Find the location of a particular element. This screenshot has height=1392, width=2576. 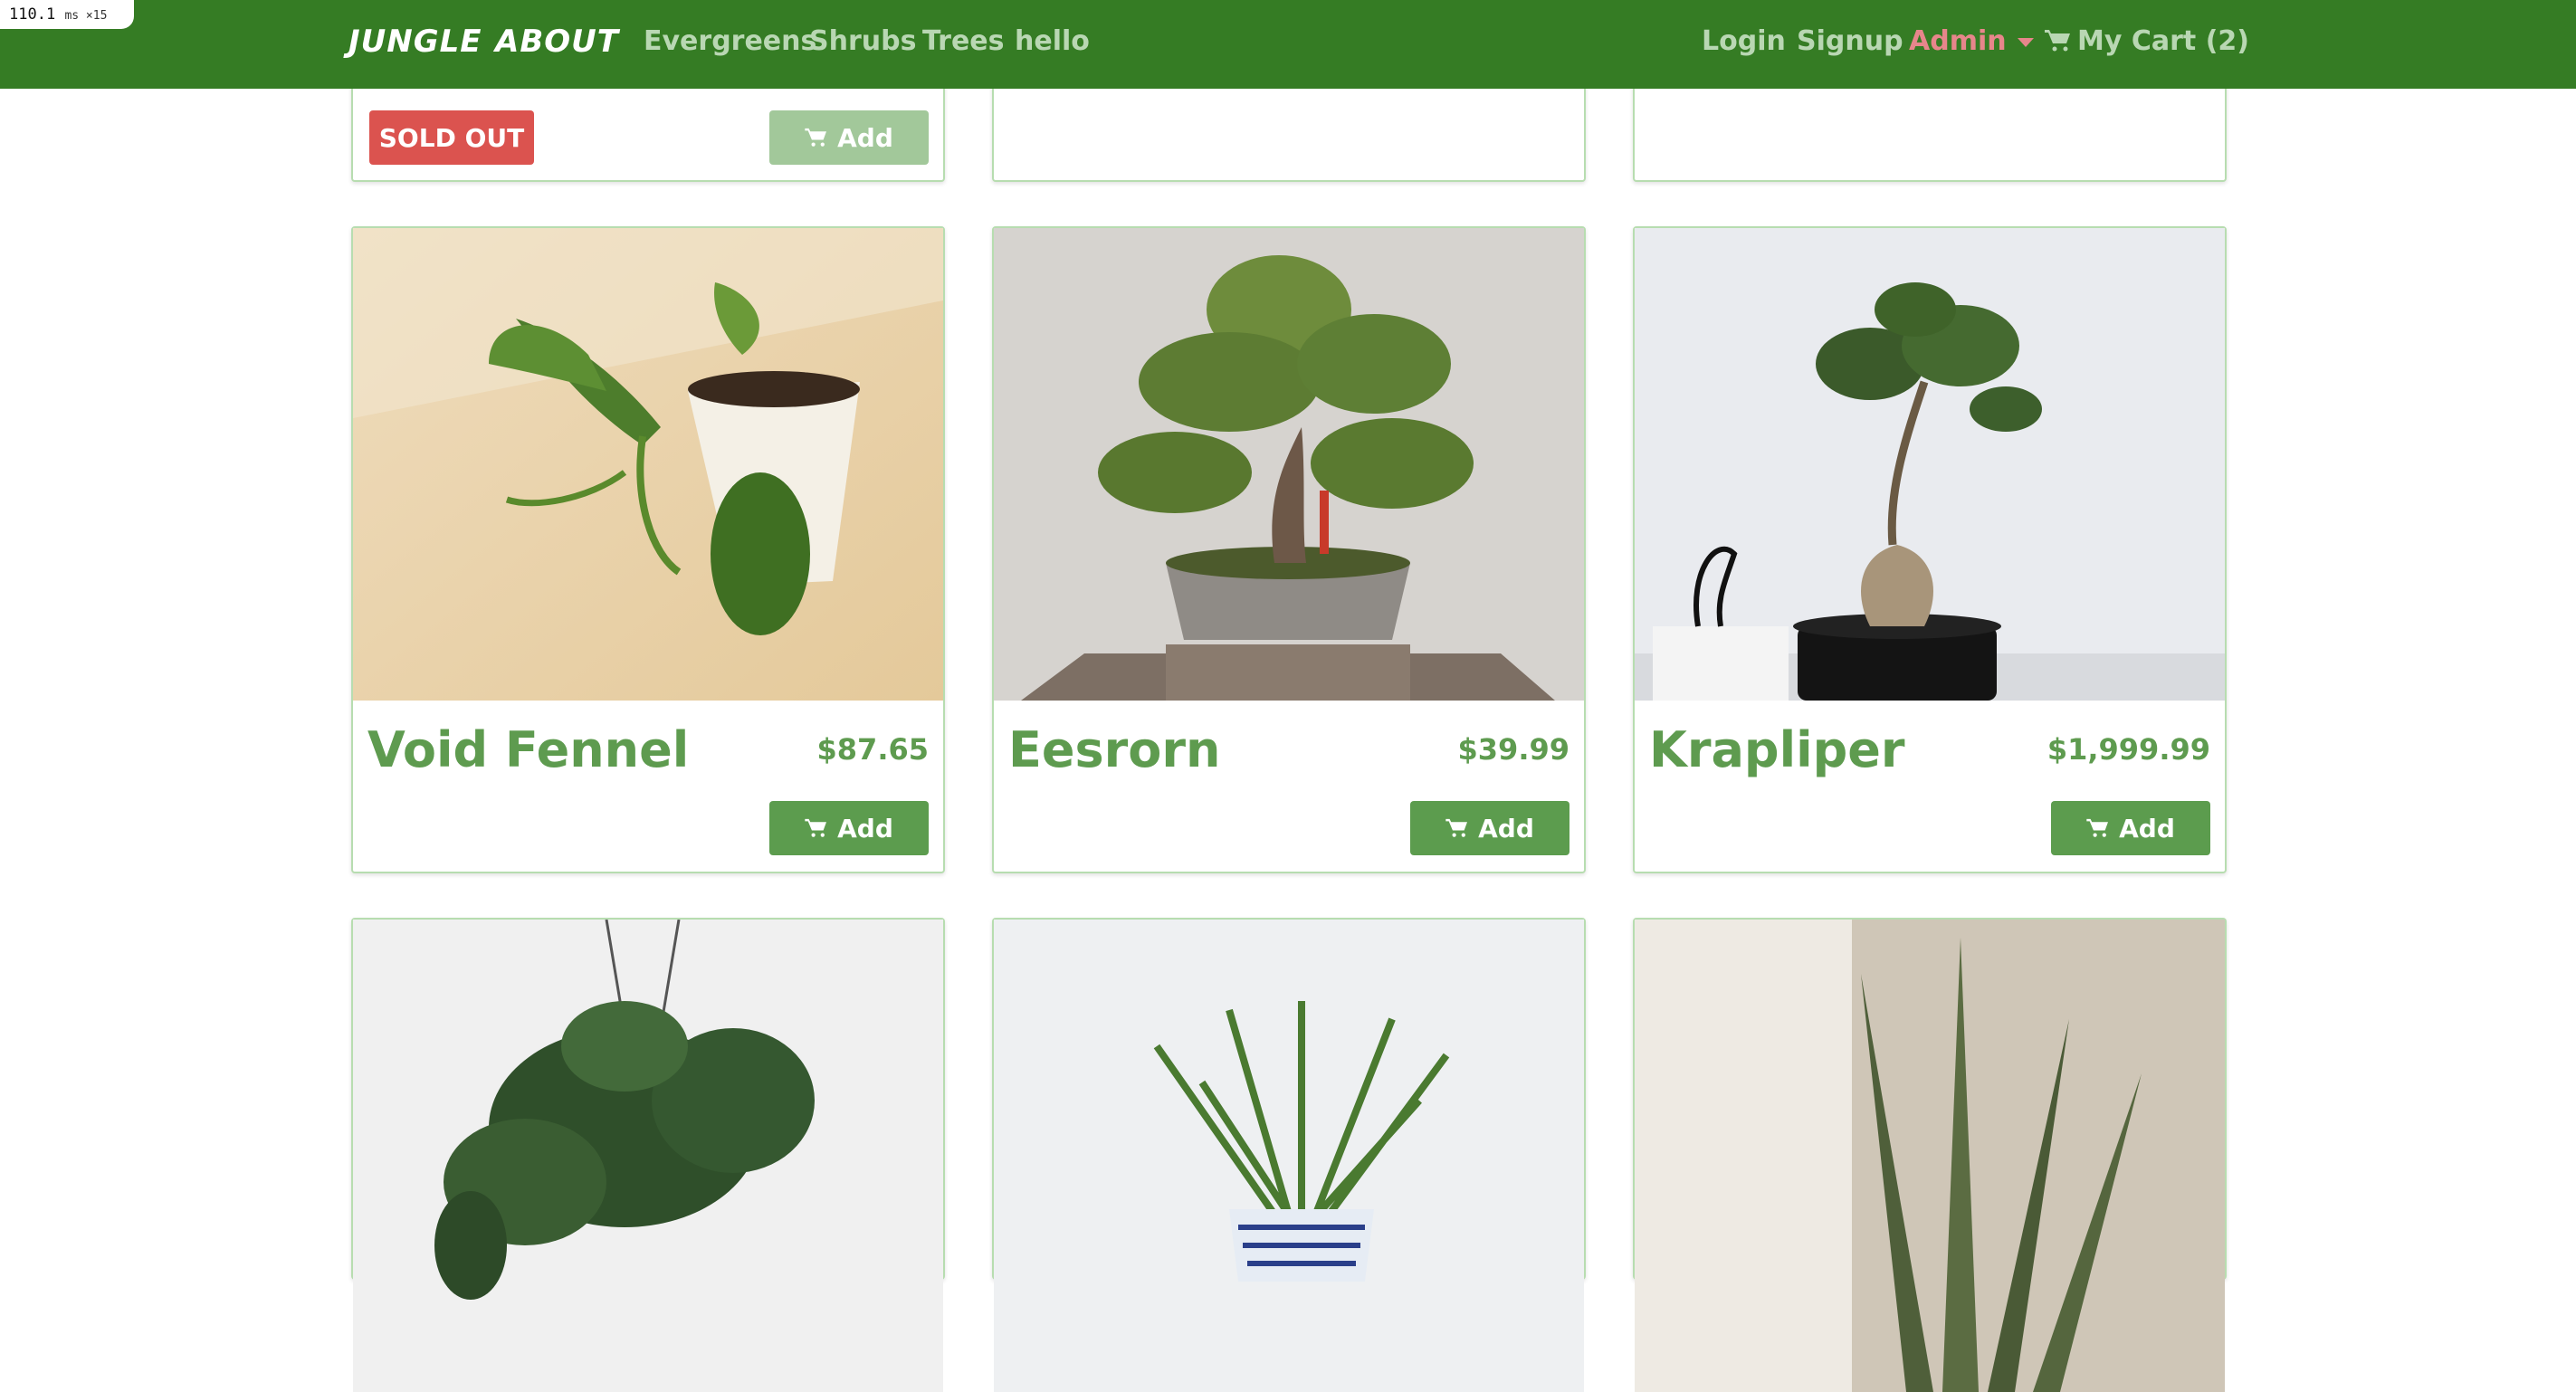

sold-out-badge: SOLD OUT is located at coordinates (452, 137).